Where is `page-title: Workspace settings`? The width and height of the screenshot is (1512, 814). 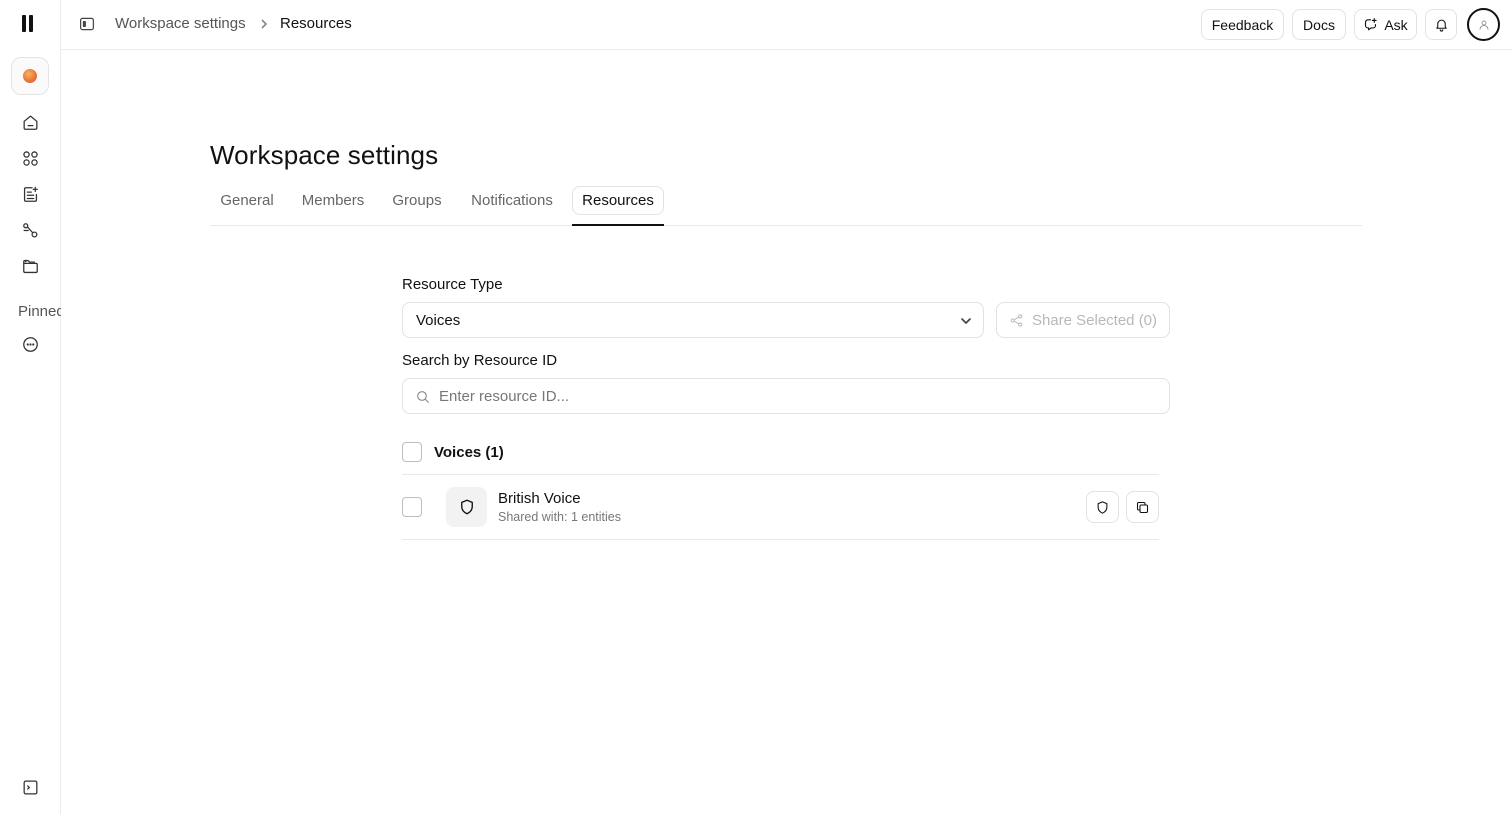
page-title: Workspace settings is located at coordinates (324, 155).